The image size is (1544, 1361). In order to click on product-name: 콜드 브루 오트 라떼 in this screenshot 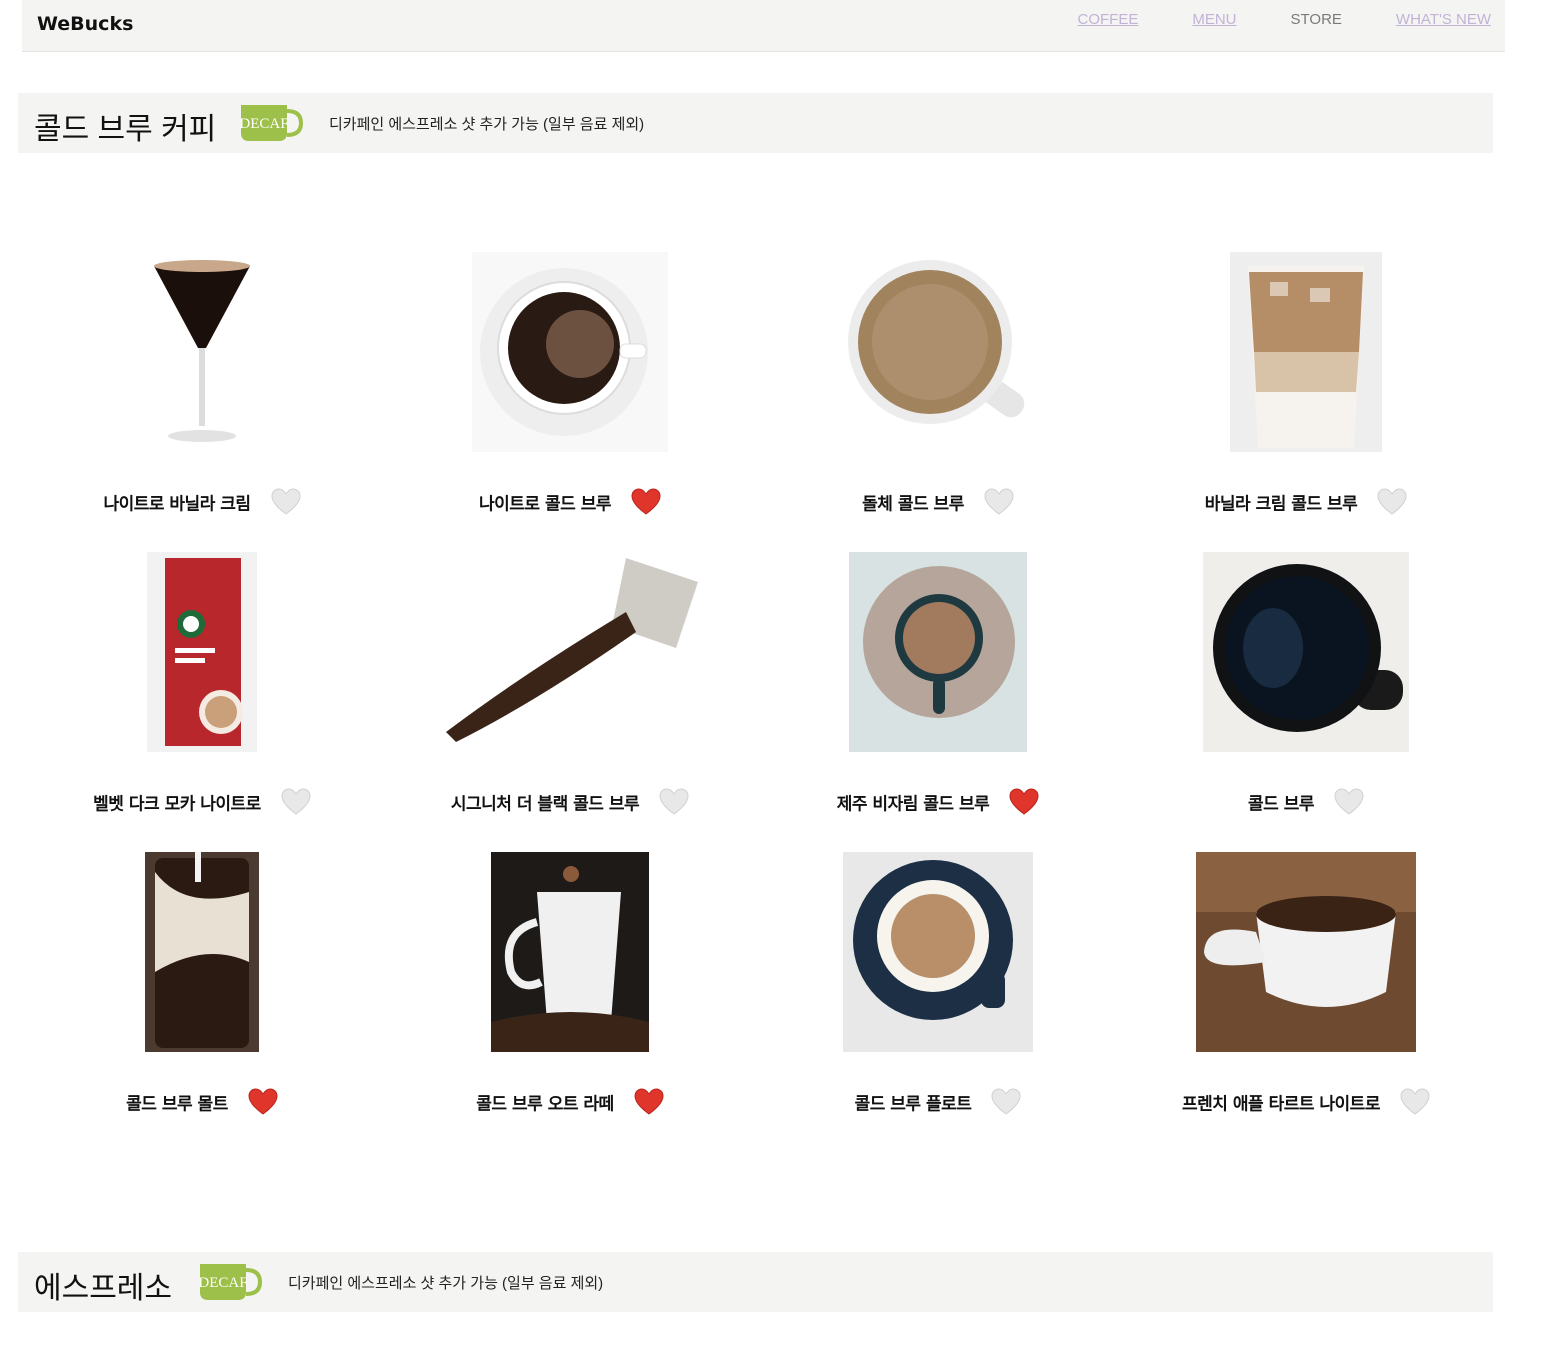, I will do `click(545, 1105)`.